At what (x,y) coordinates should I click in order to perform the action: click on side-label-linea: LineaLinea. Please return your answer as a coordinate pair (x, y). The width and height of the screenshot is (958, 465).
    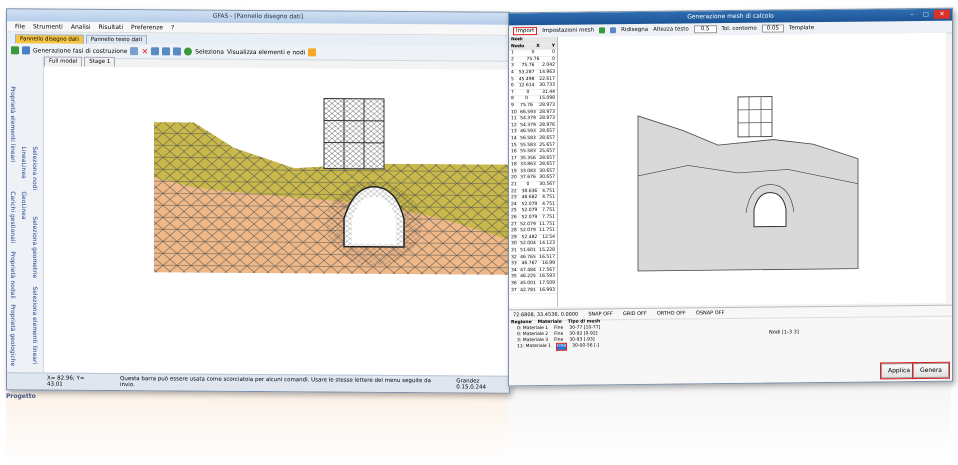
    Looking at the image, I should click on (23, 162).